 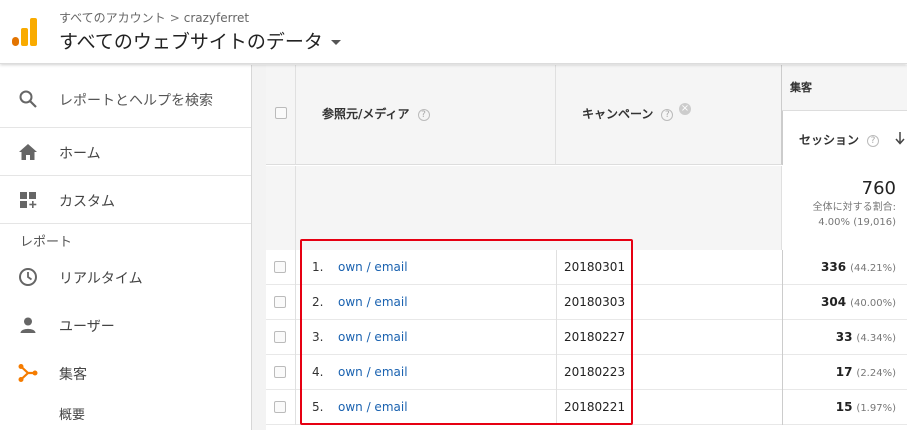 I want to click on sessions-value: 336 (44.21%), so click(x=858, y=267).